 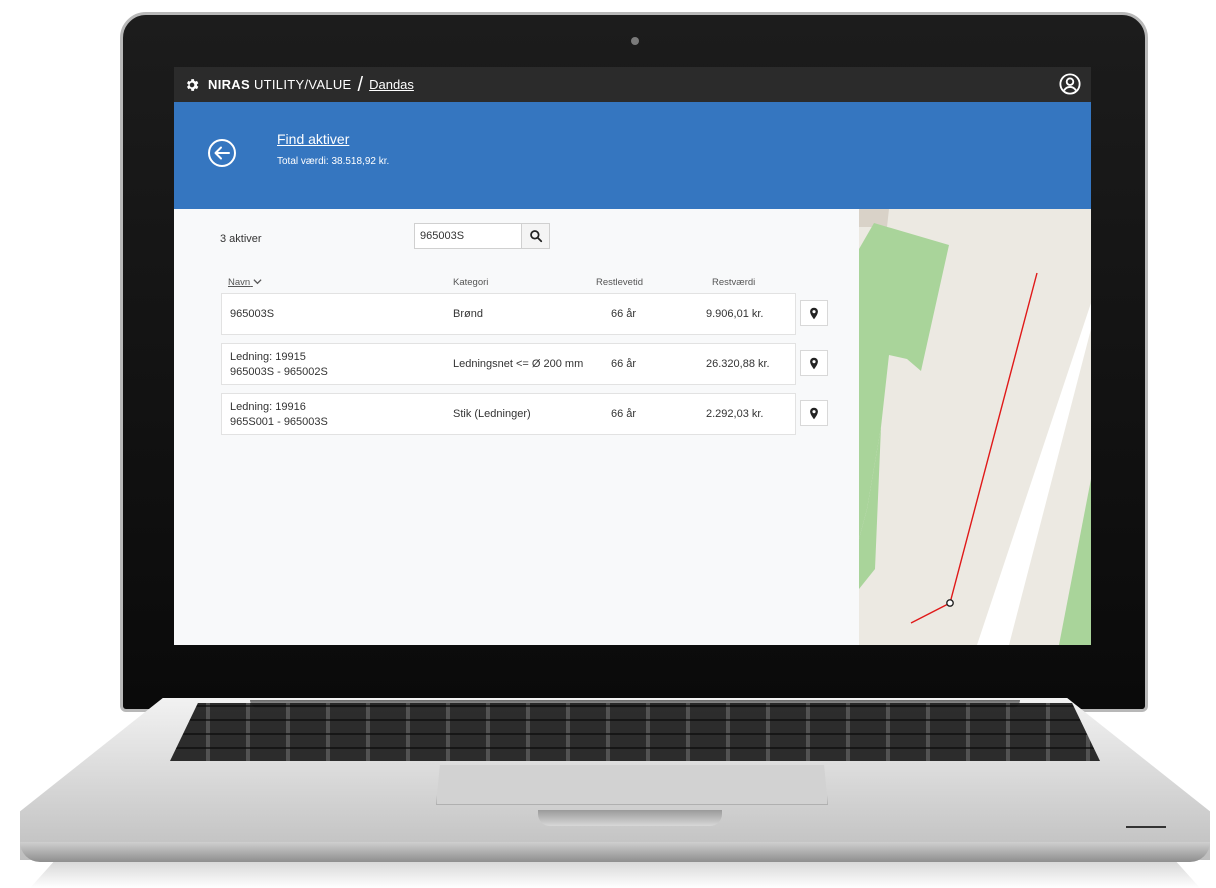 I want to click on laptop-base-edge, so click(x=615, y=852).